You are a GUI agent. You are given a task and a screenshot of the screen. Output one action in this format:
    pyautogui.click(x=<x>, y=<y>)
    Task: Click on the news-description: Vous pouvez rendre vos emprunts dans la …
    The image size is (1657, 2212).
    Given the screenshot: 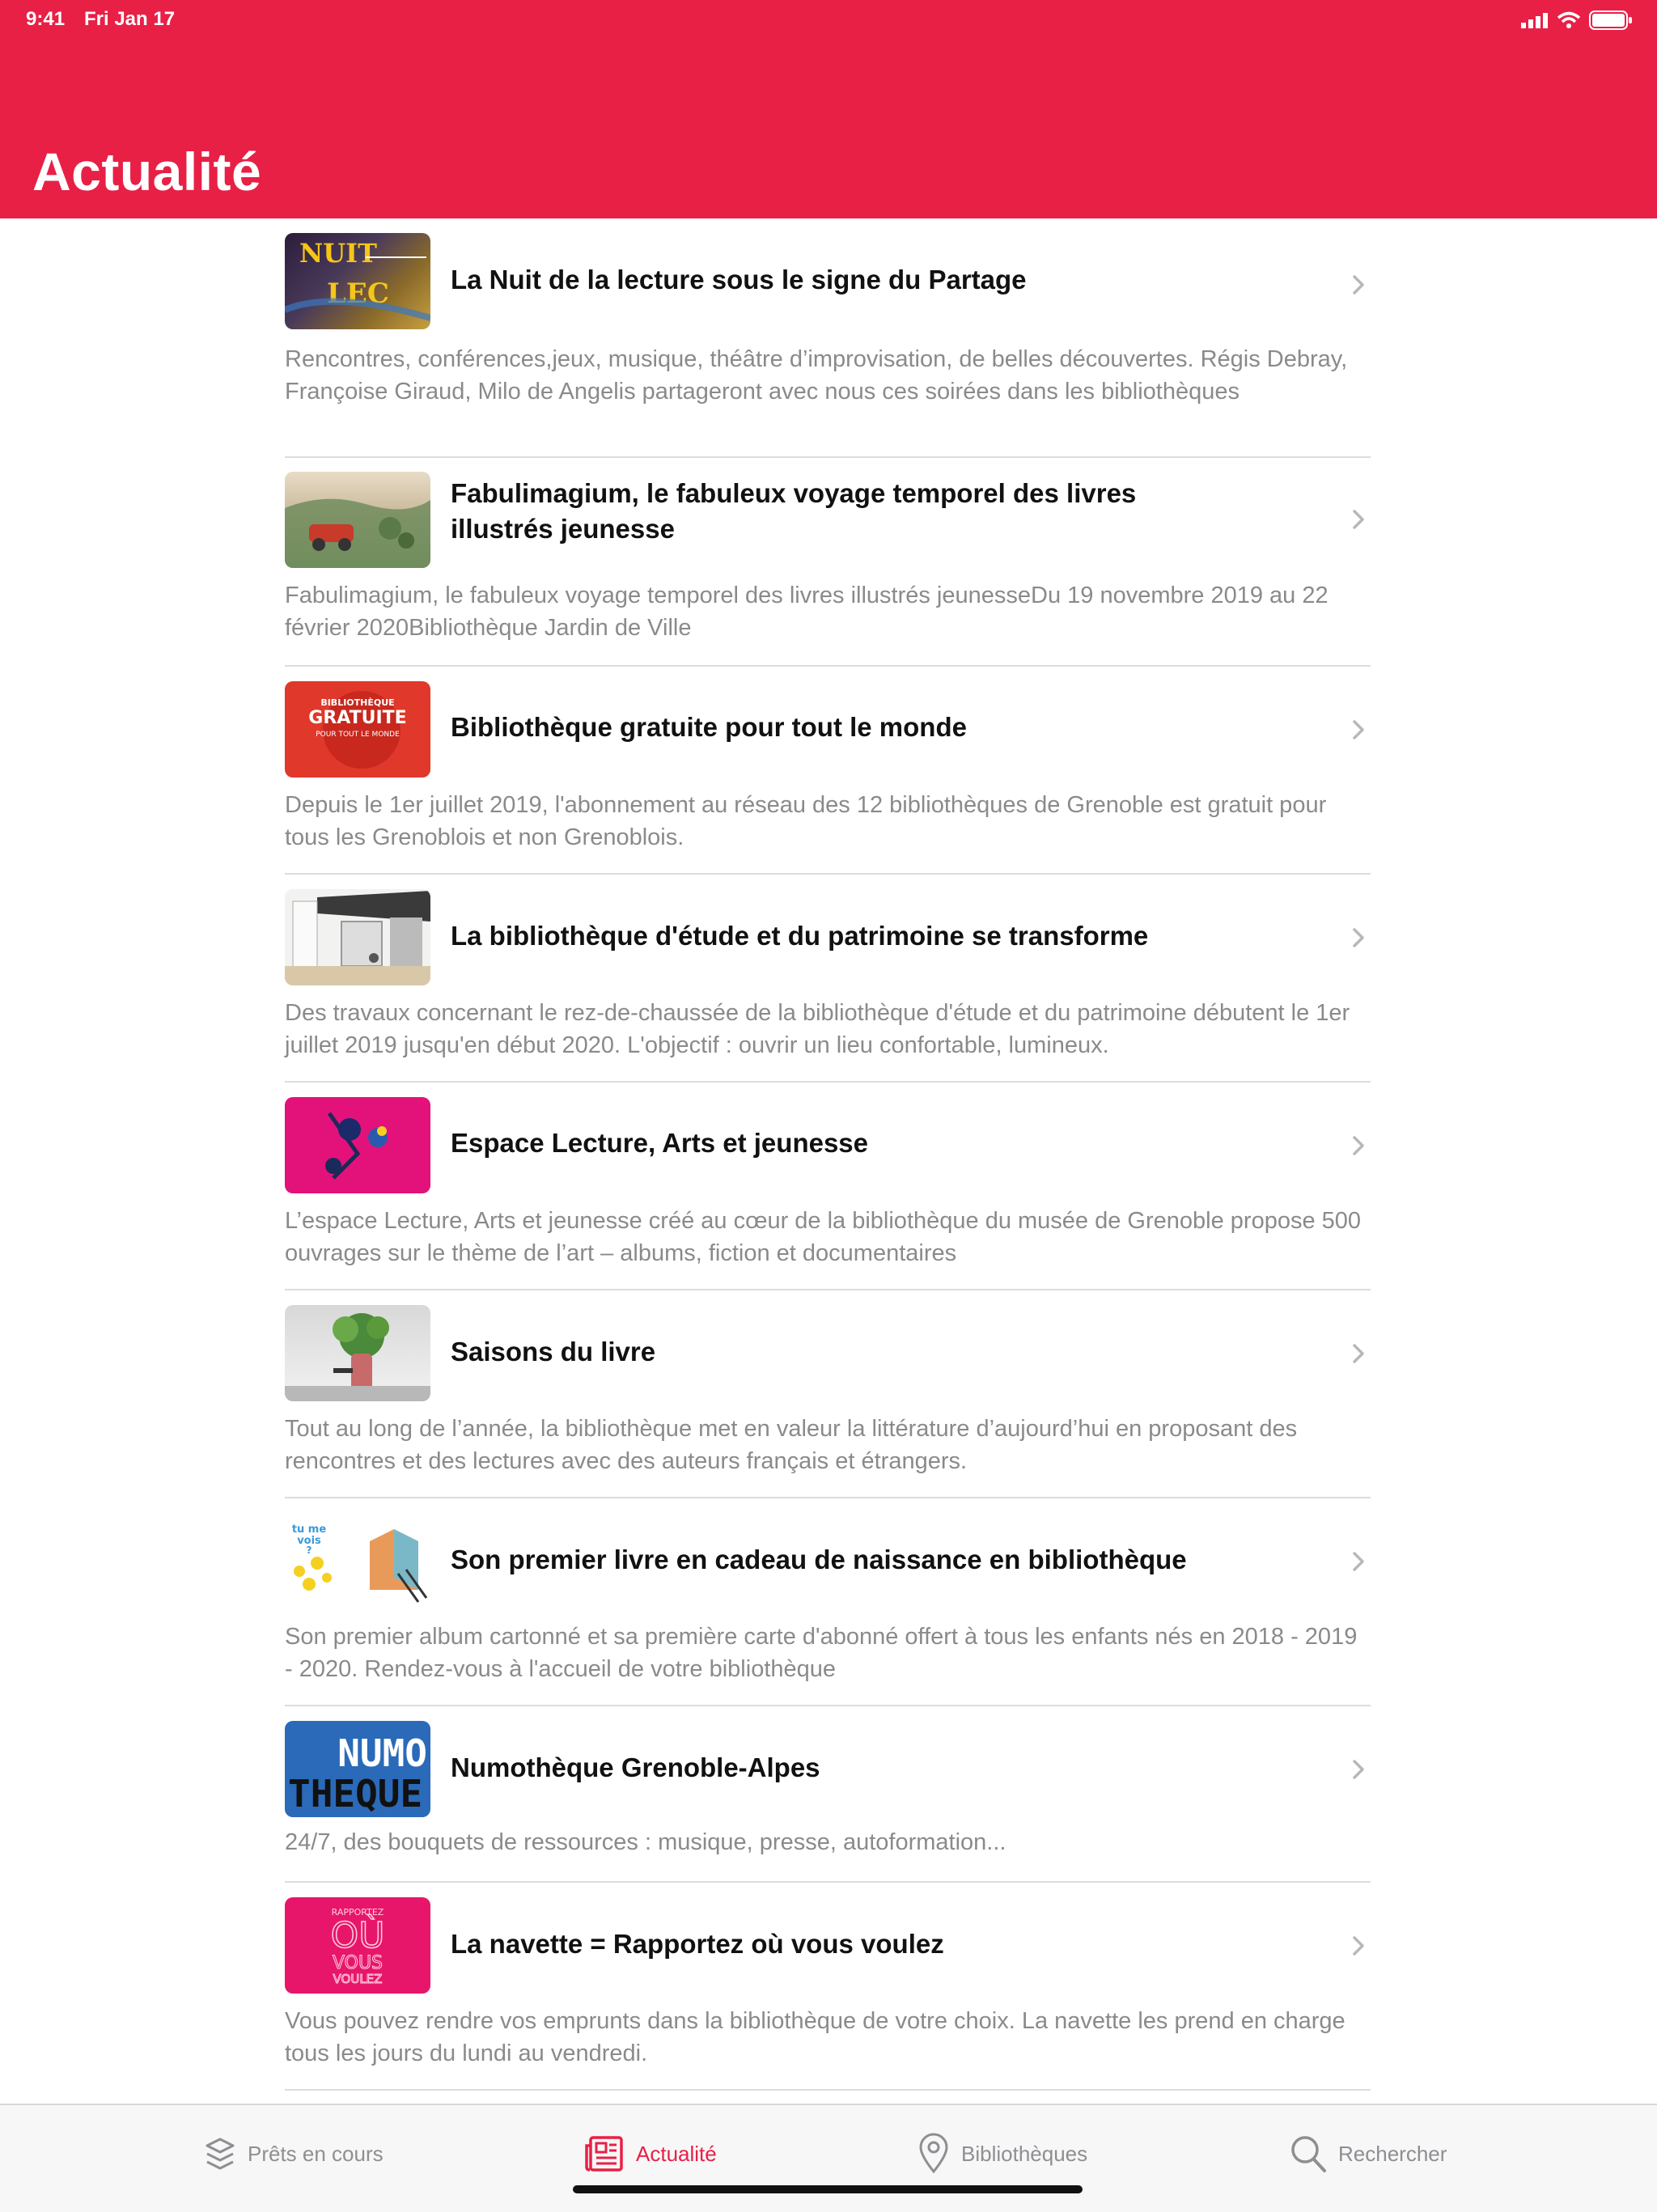 What is the action you would take?
    pyautogui.click(x=815, y=2037)
    